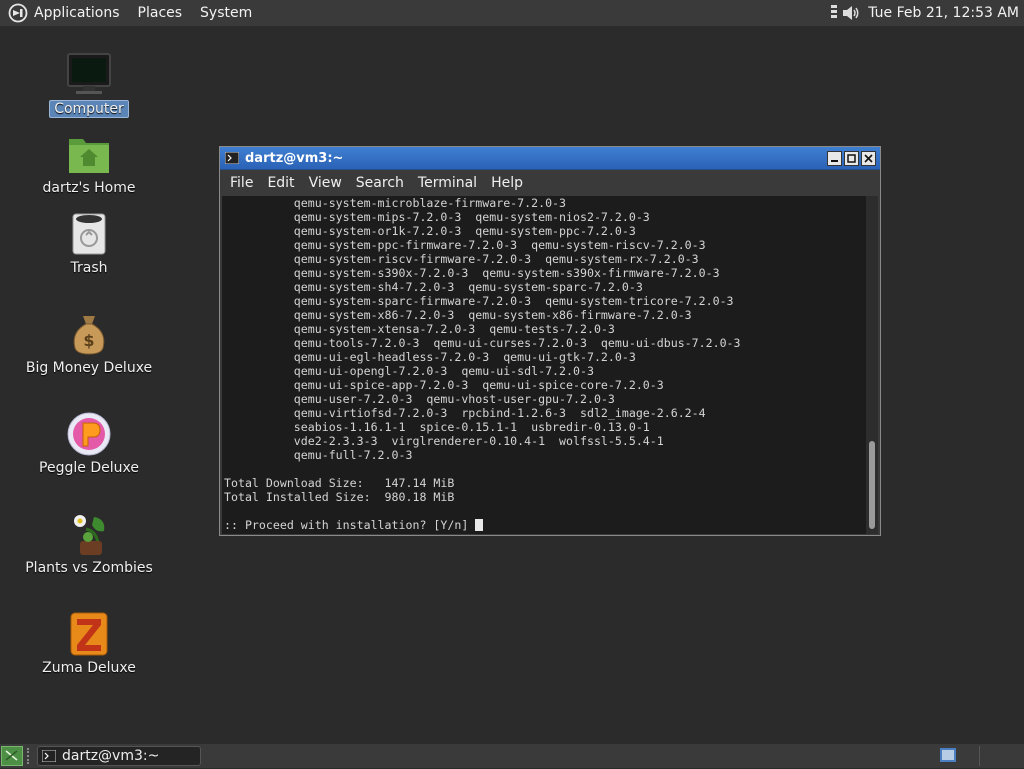 The height and width of the screenshot is (769, 1024). What do you see at coordinates (325, 183) in the screenshot?
I see `menu-view: View` at bounding box center [325, 183].